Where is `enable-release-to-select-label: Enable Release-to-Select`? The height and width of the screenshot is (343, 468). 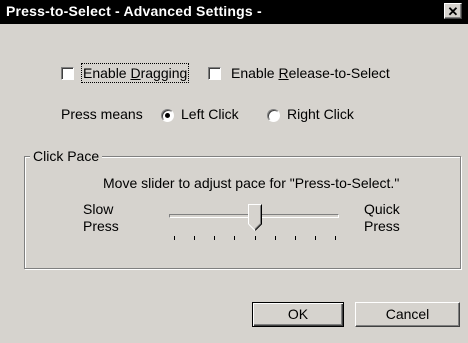 enable-release-to-select-label: Enable Release-to-Select is located at coordinates (310, 73).